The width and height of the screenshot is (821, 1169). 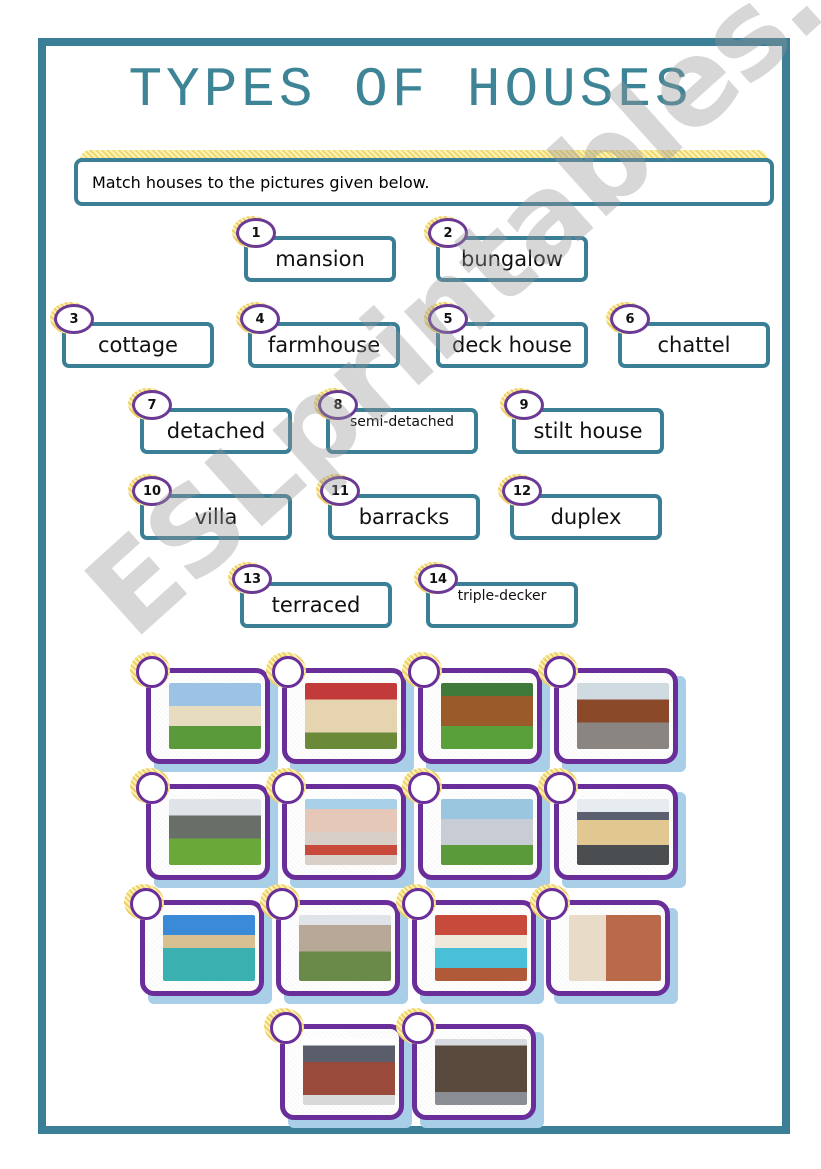 I want to click on word-number: 9, so click(x=524, y=405).